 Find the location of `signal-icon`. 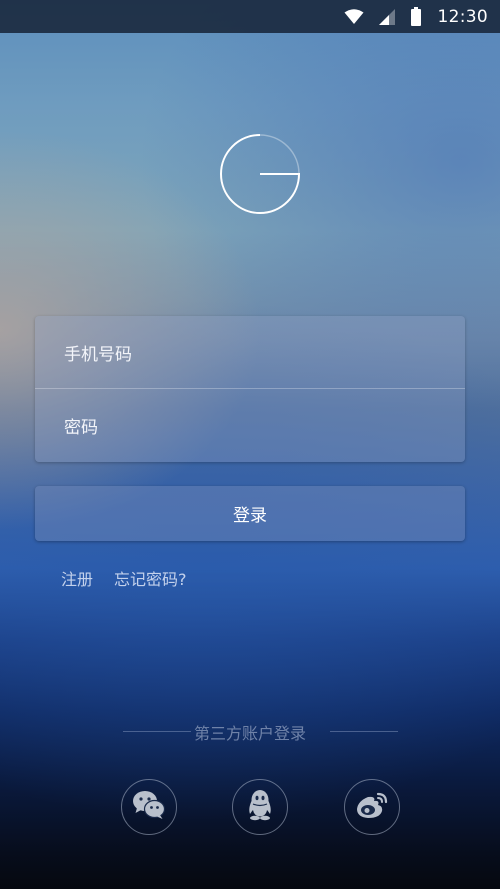

signal-icon is located at coordinates (387, 17).